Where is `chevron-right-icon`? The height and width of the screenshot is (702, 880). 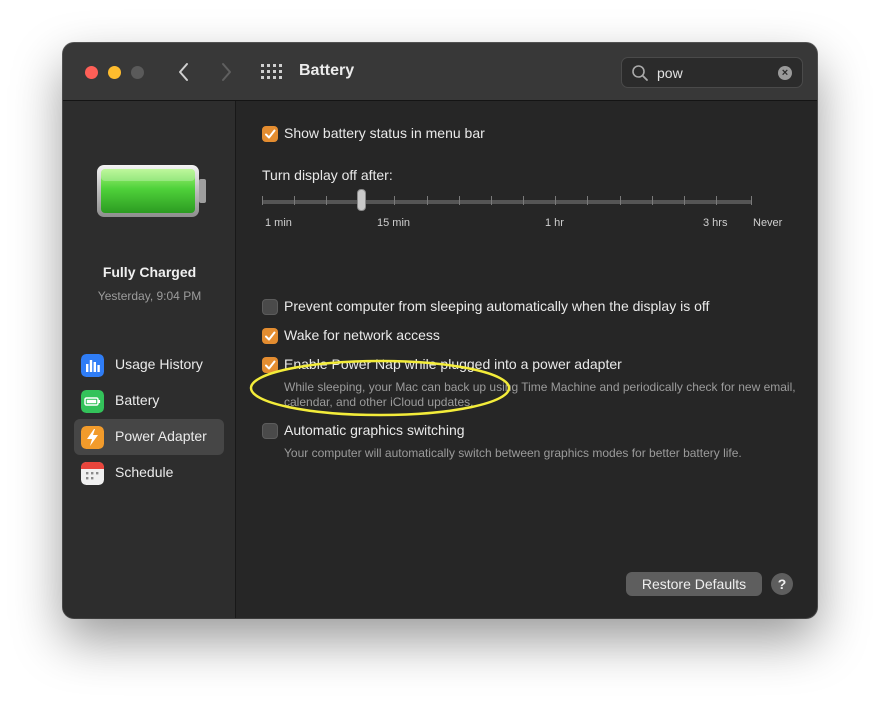 chevron-right-icon is located at coordinates (226, 72).